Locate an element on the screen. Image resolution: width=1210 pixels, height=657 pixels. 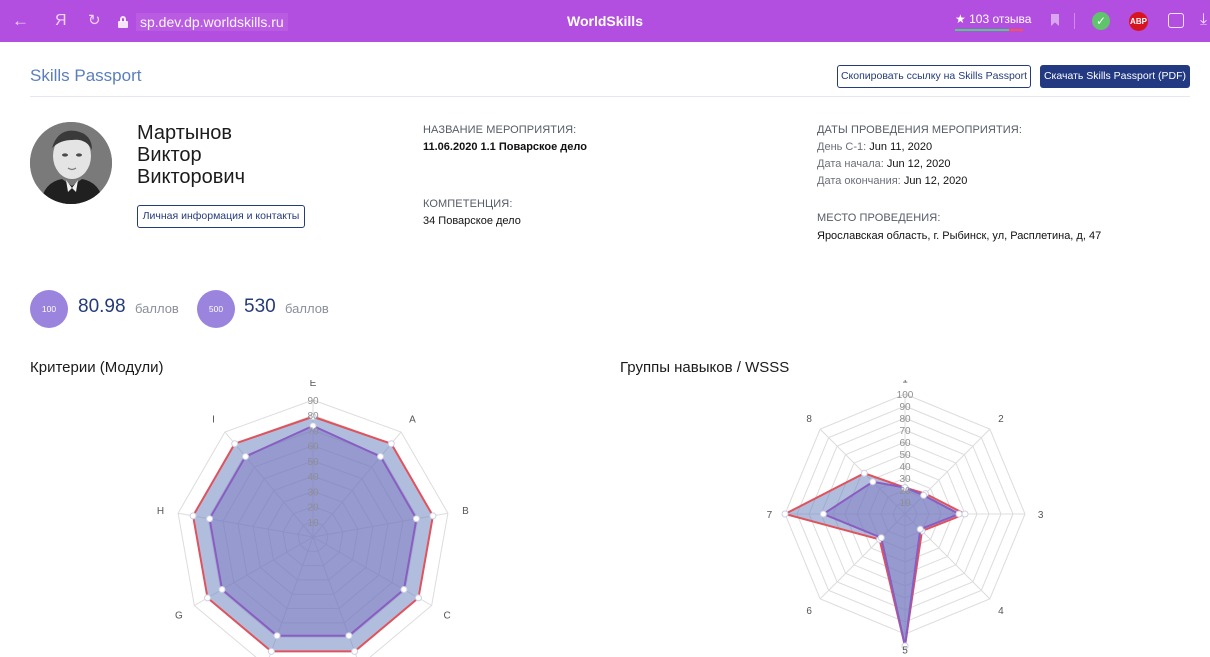
day-c1-row: День С-1: Jun 11, 2020 is located at coordinates (874, 147).